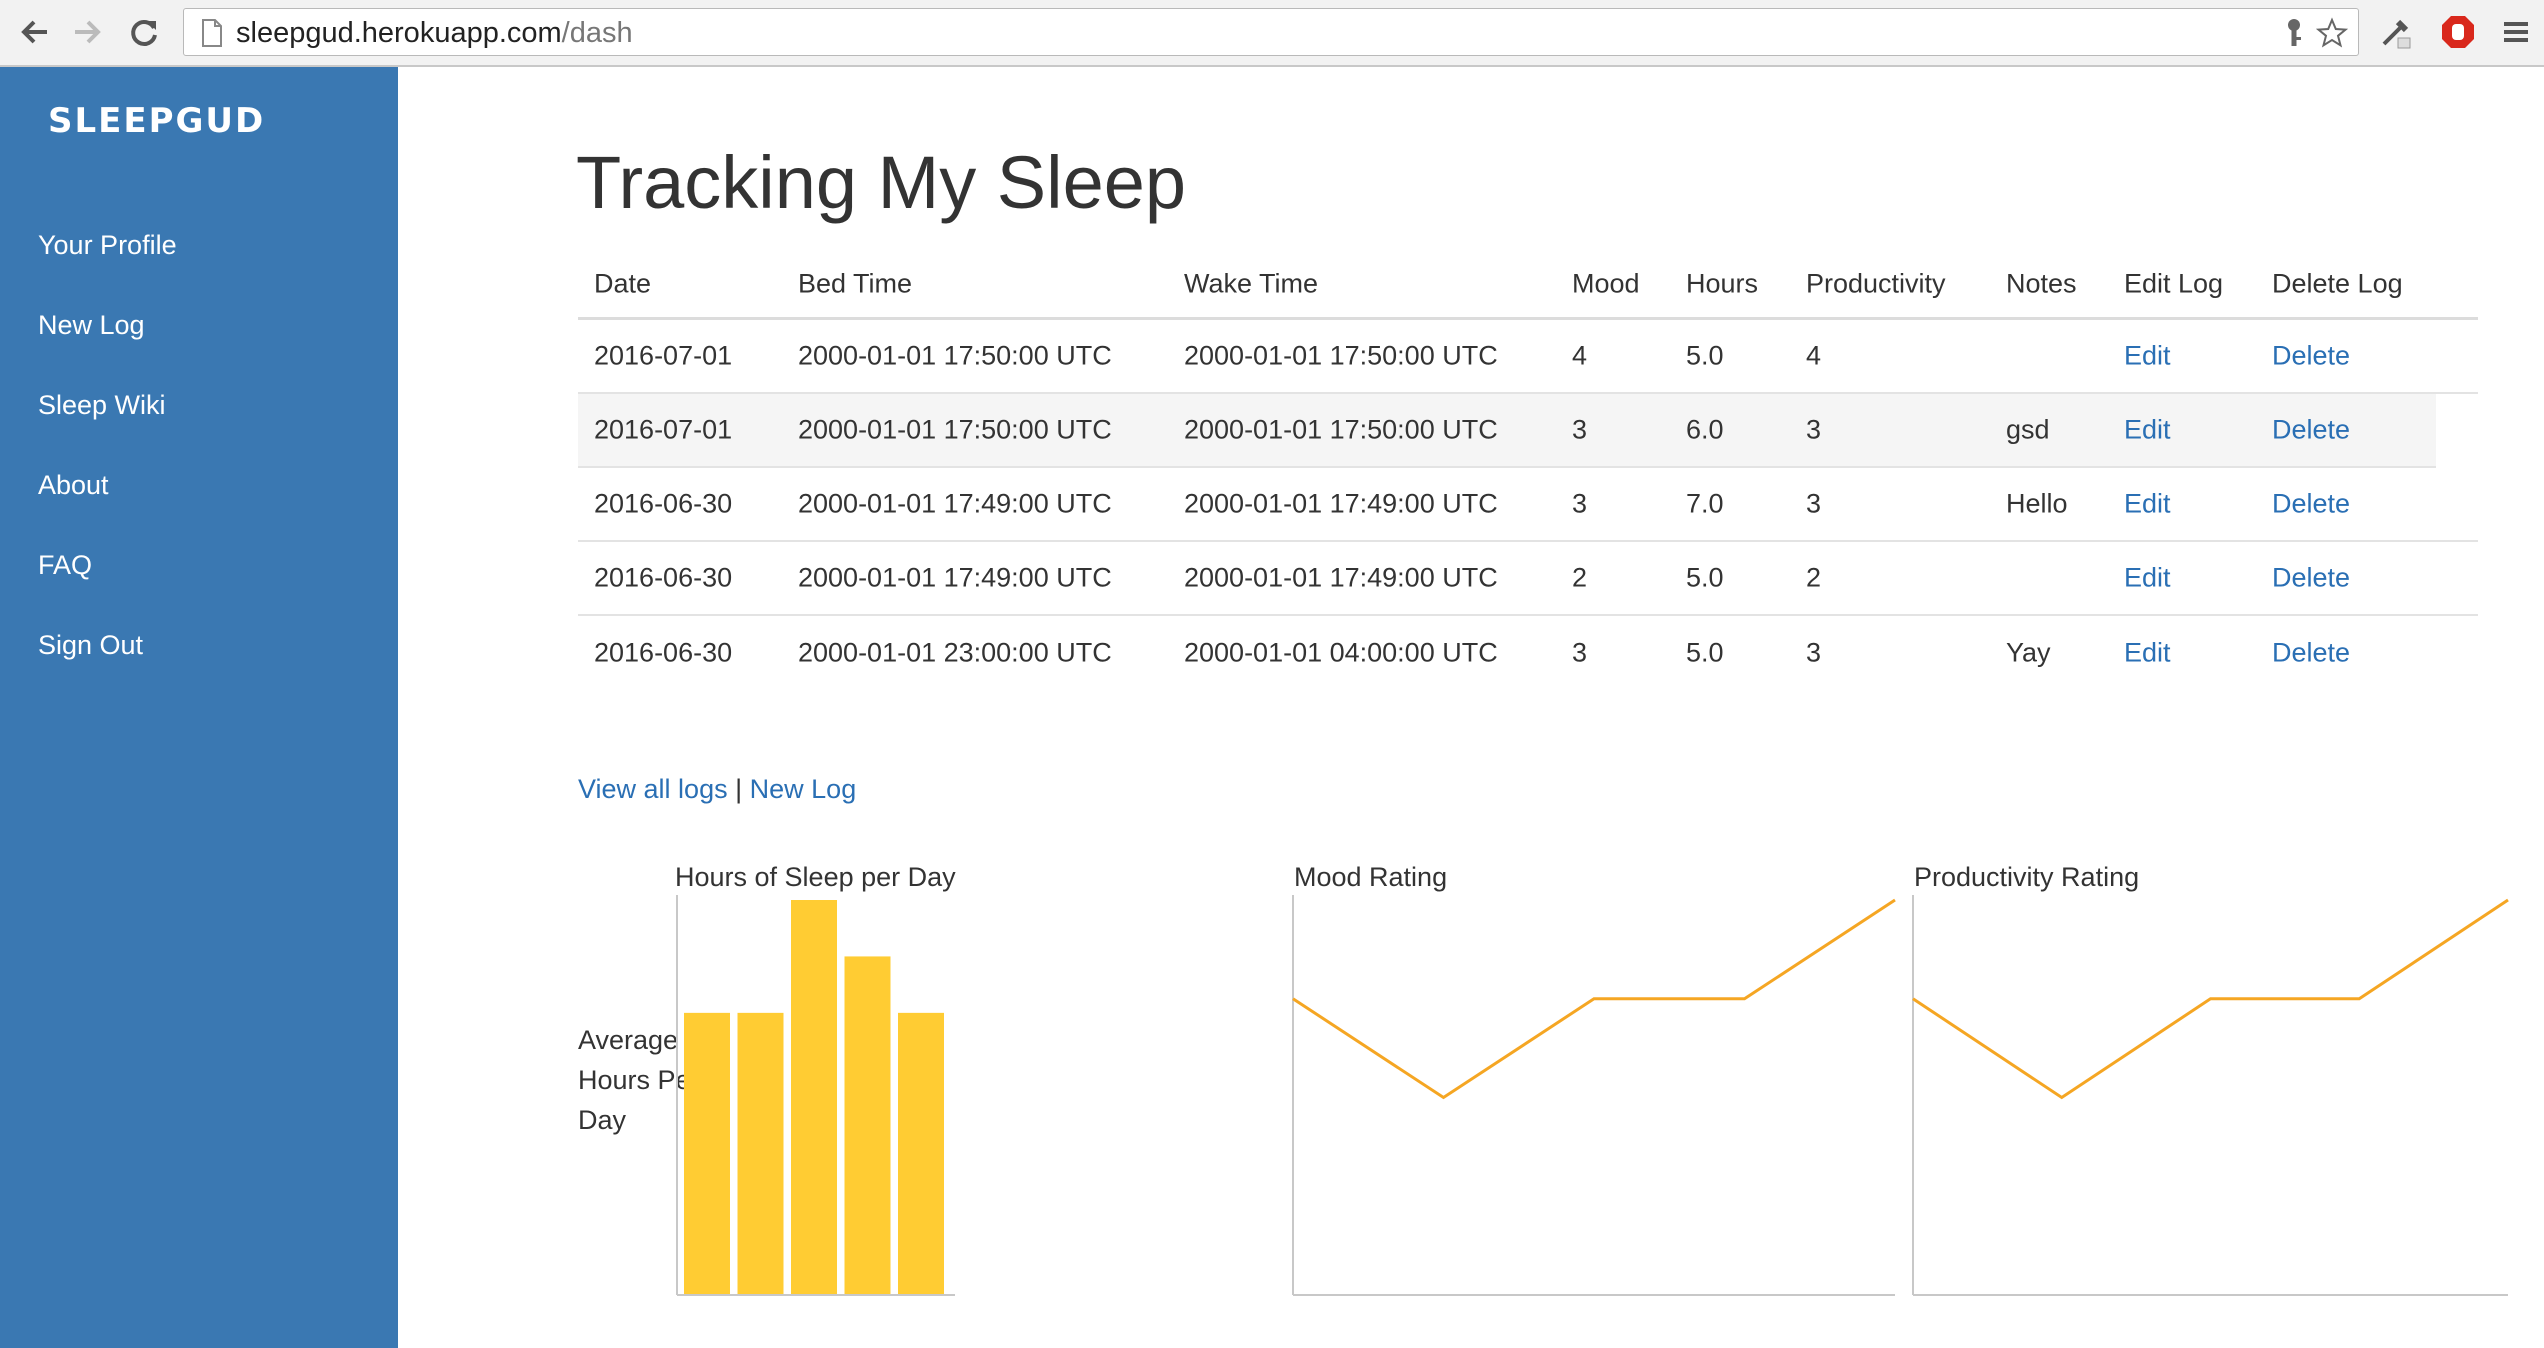 This screenshot has width=2544, height=1348. What do you see at coordinates (2210, 999) in the screenshot?
I see `series-line` at bounding box center [2210, 999].